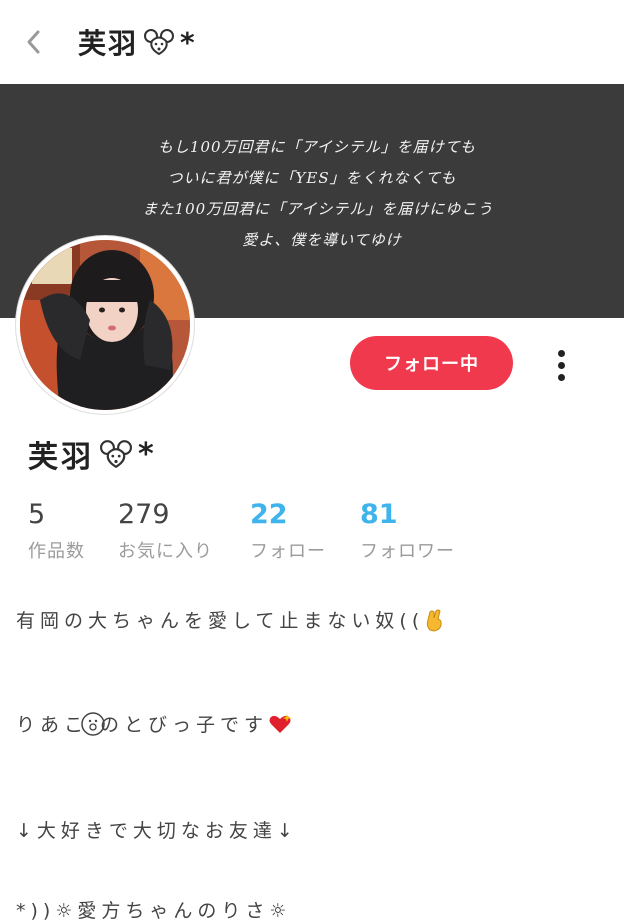  I want to click on sparkling-heart-icon, so click(280, 723).